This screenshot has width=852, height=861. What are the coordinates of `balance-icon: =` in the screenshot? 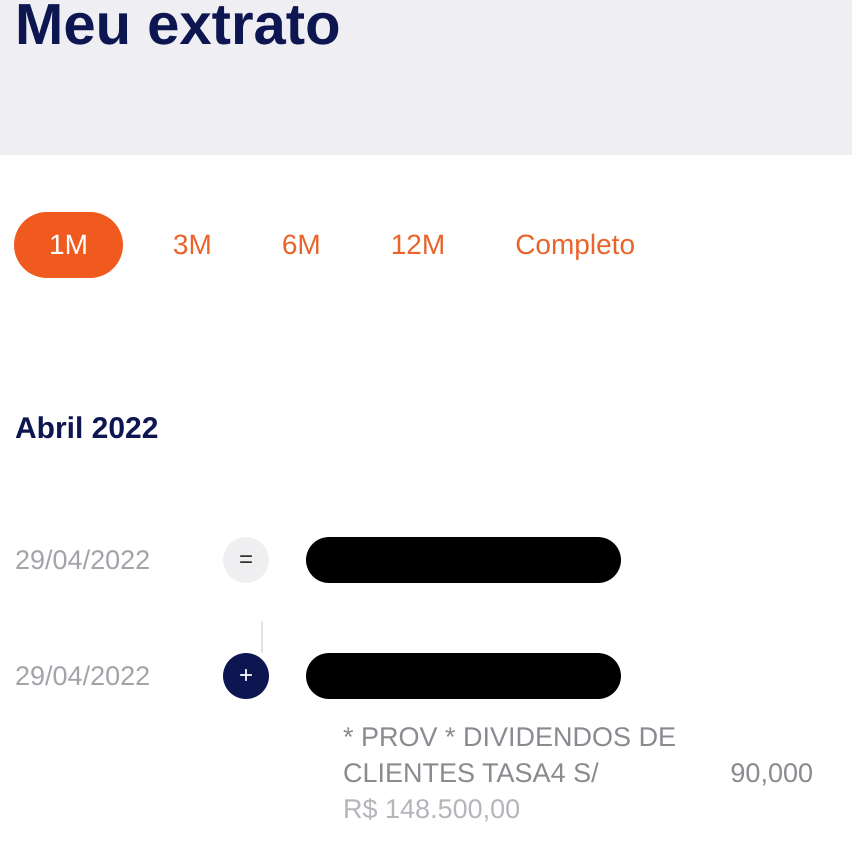 It's located at (246, 560).